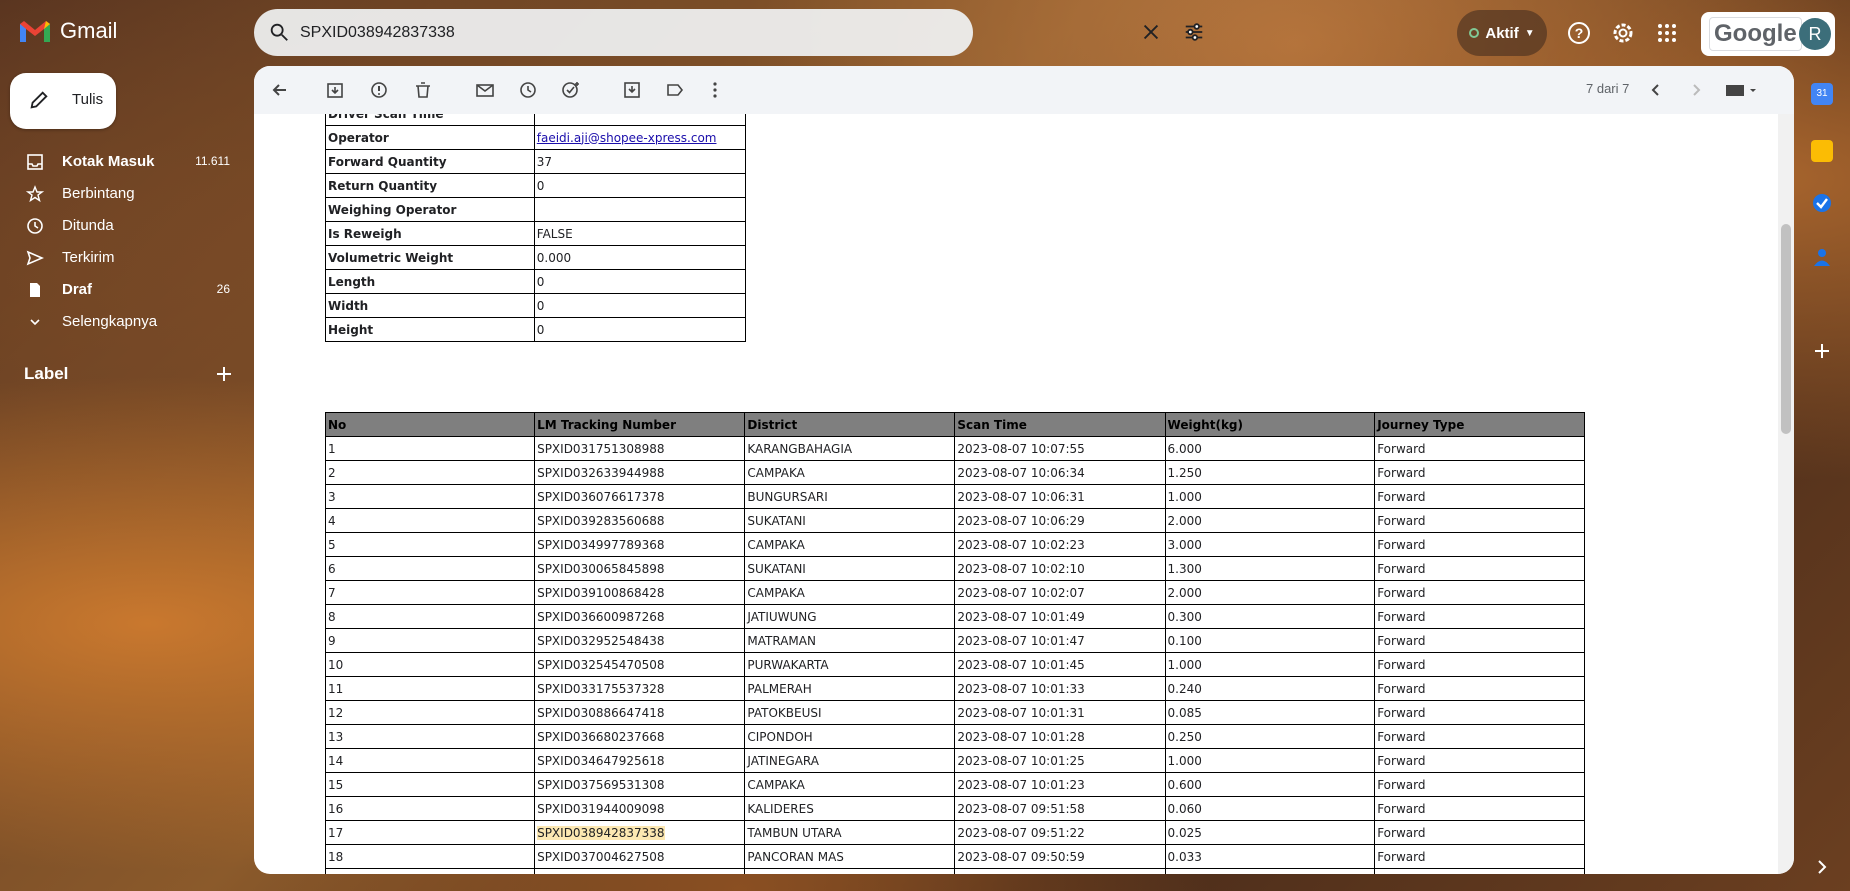  Describe the element at coordinates (1742, 90) in the screenshot. I see `input-tools-keyboard-icon` at that location.